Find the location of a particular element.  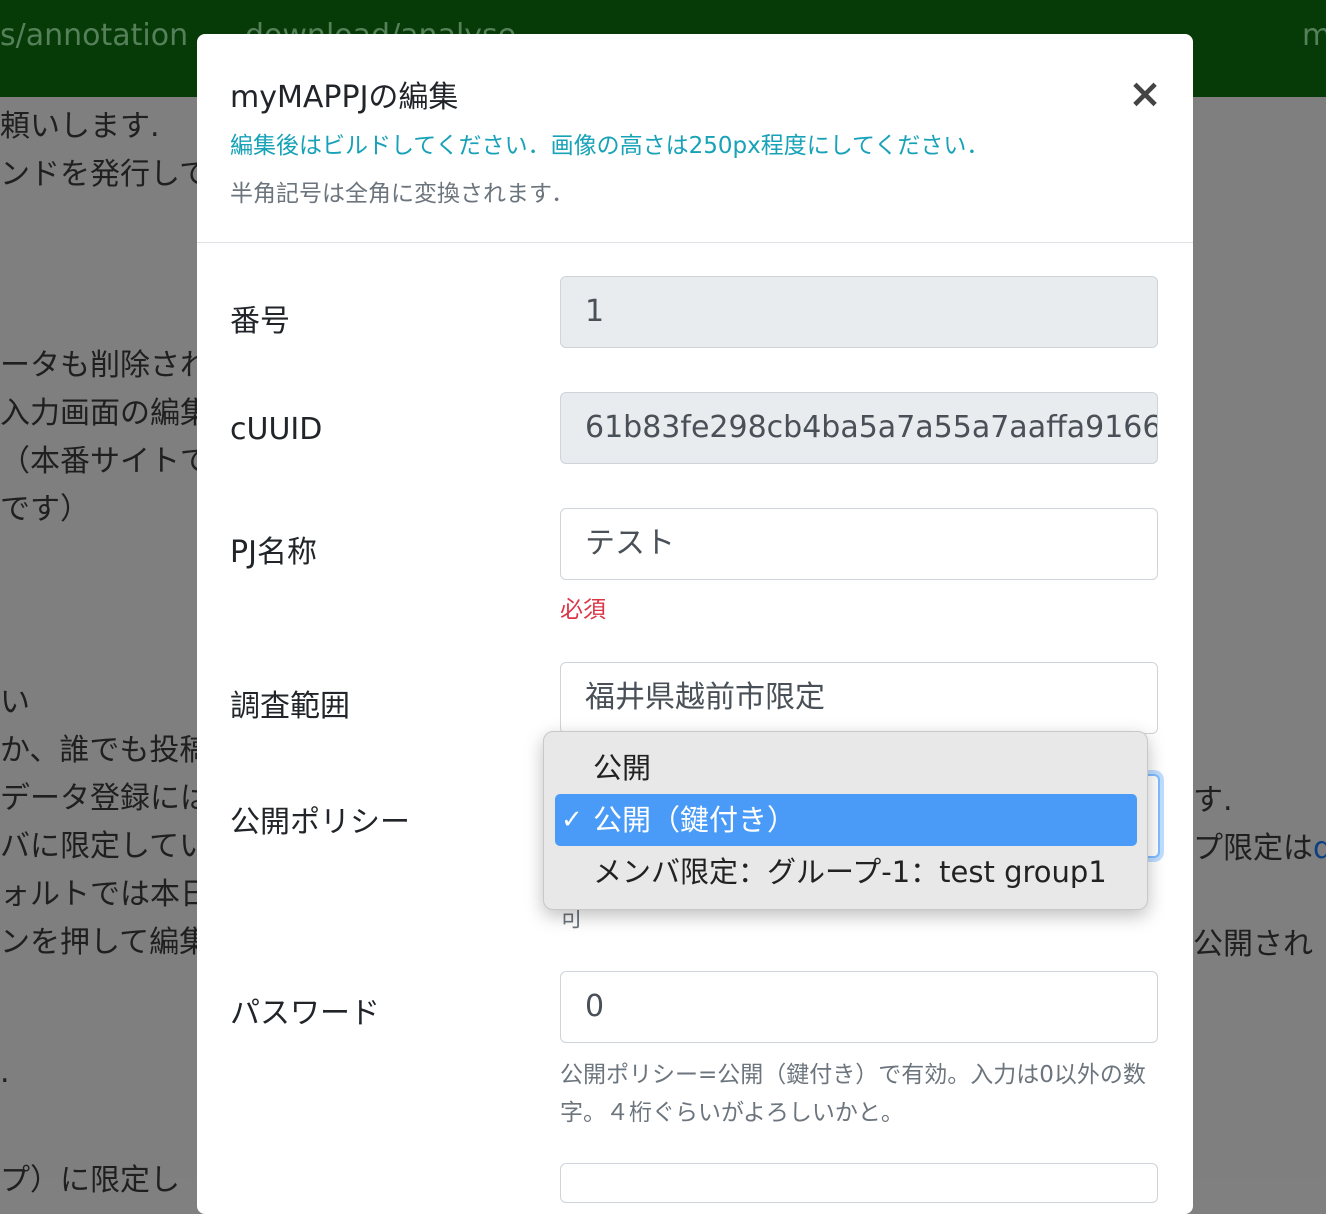

next-field is located at coordinates (859, 1183).